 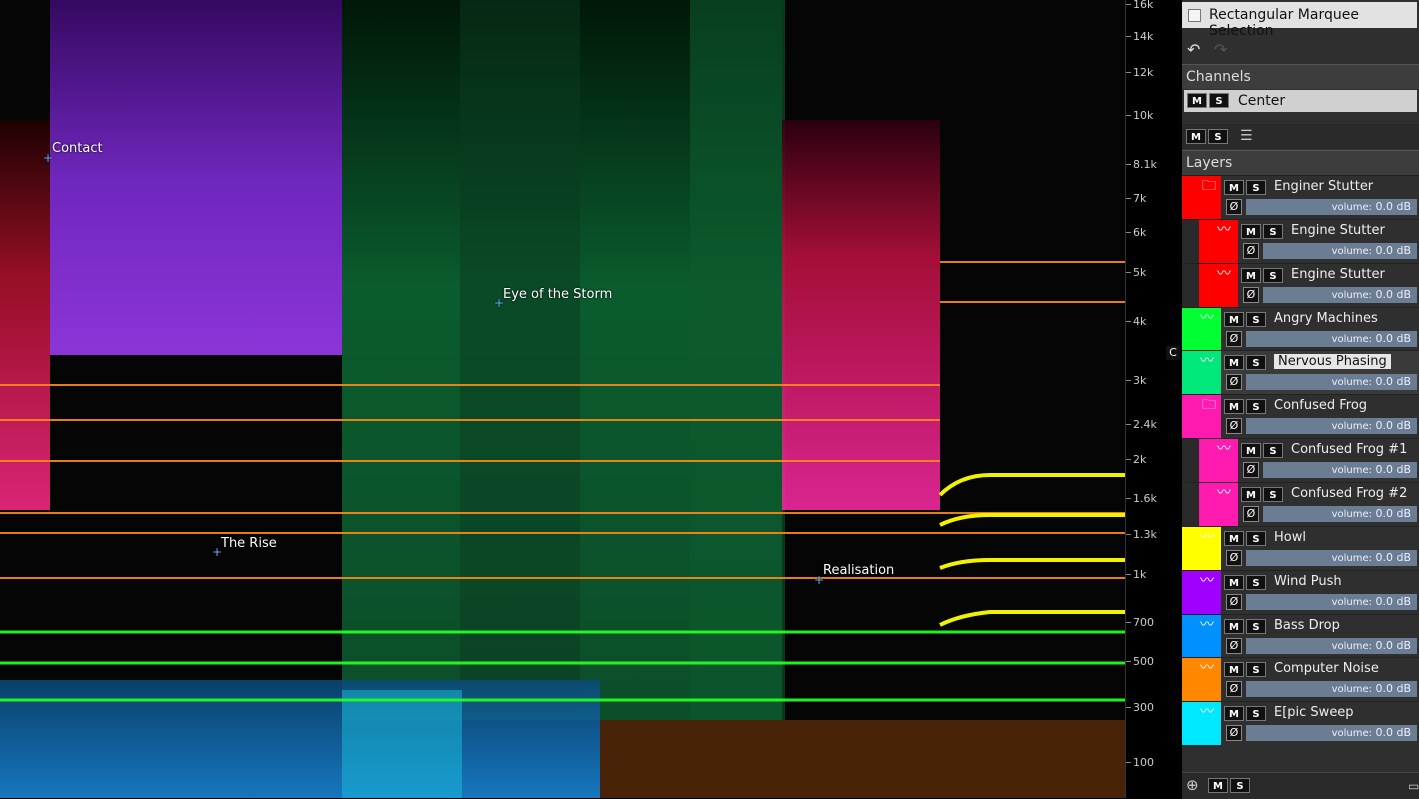 I want to click on layer-name: Computer Noise, so click(x=1326, y=668).